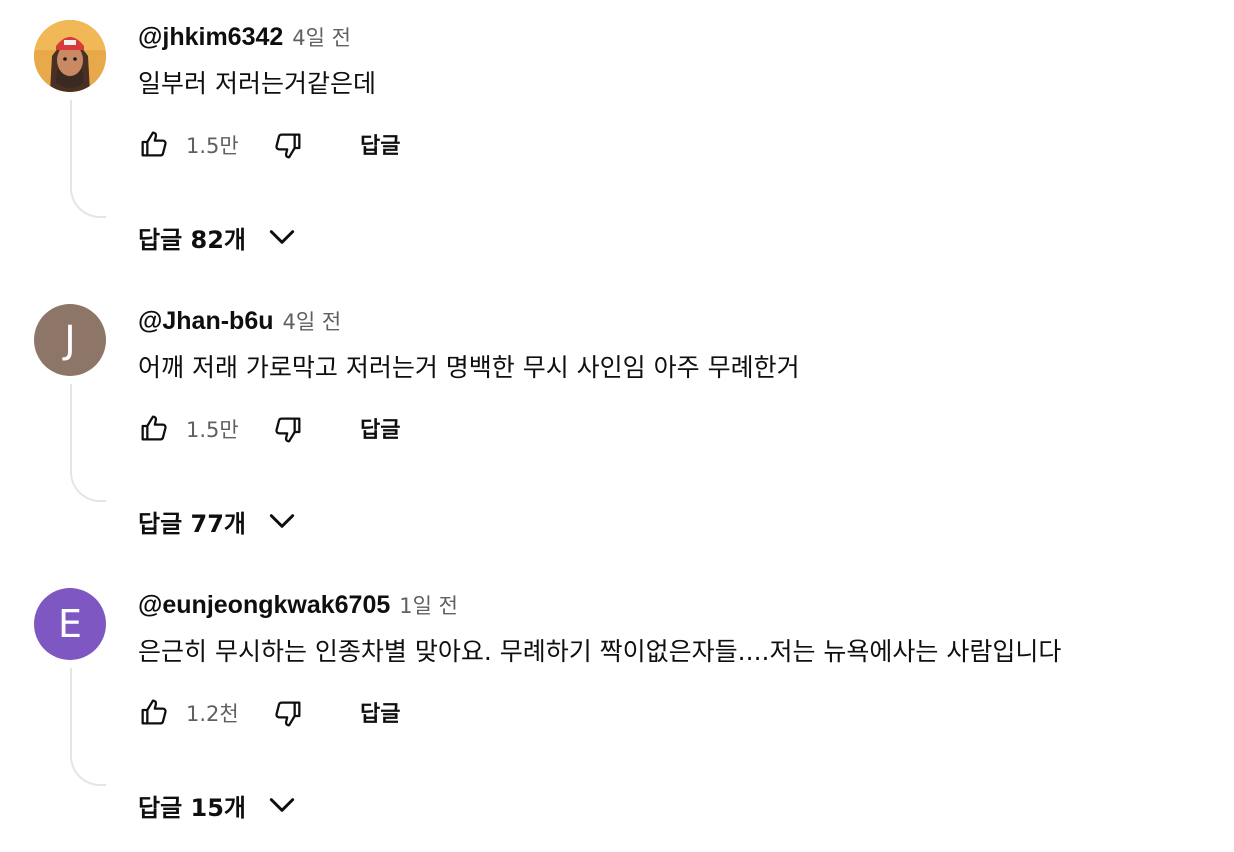 The image size is (1234, 852). I want to click on comment-text: 어깨 저래 가로막고 저러는거 명백한 무시 사인임 아주 무례한거, so click(469, 367).